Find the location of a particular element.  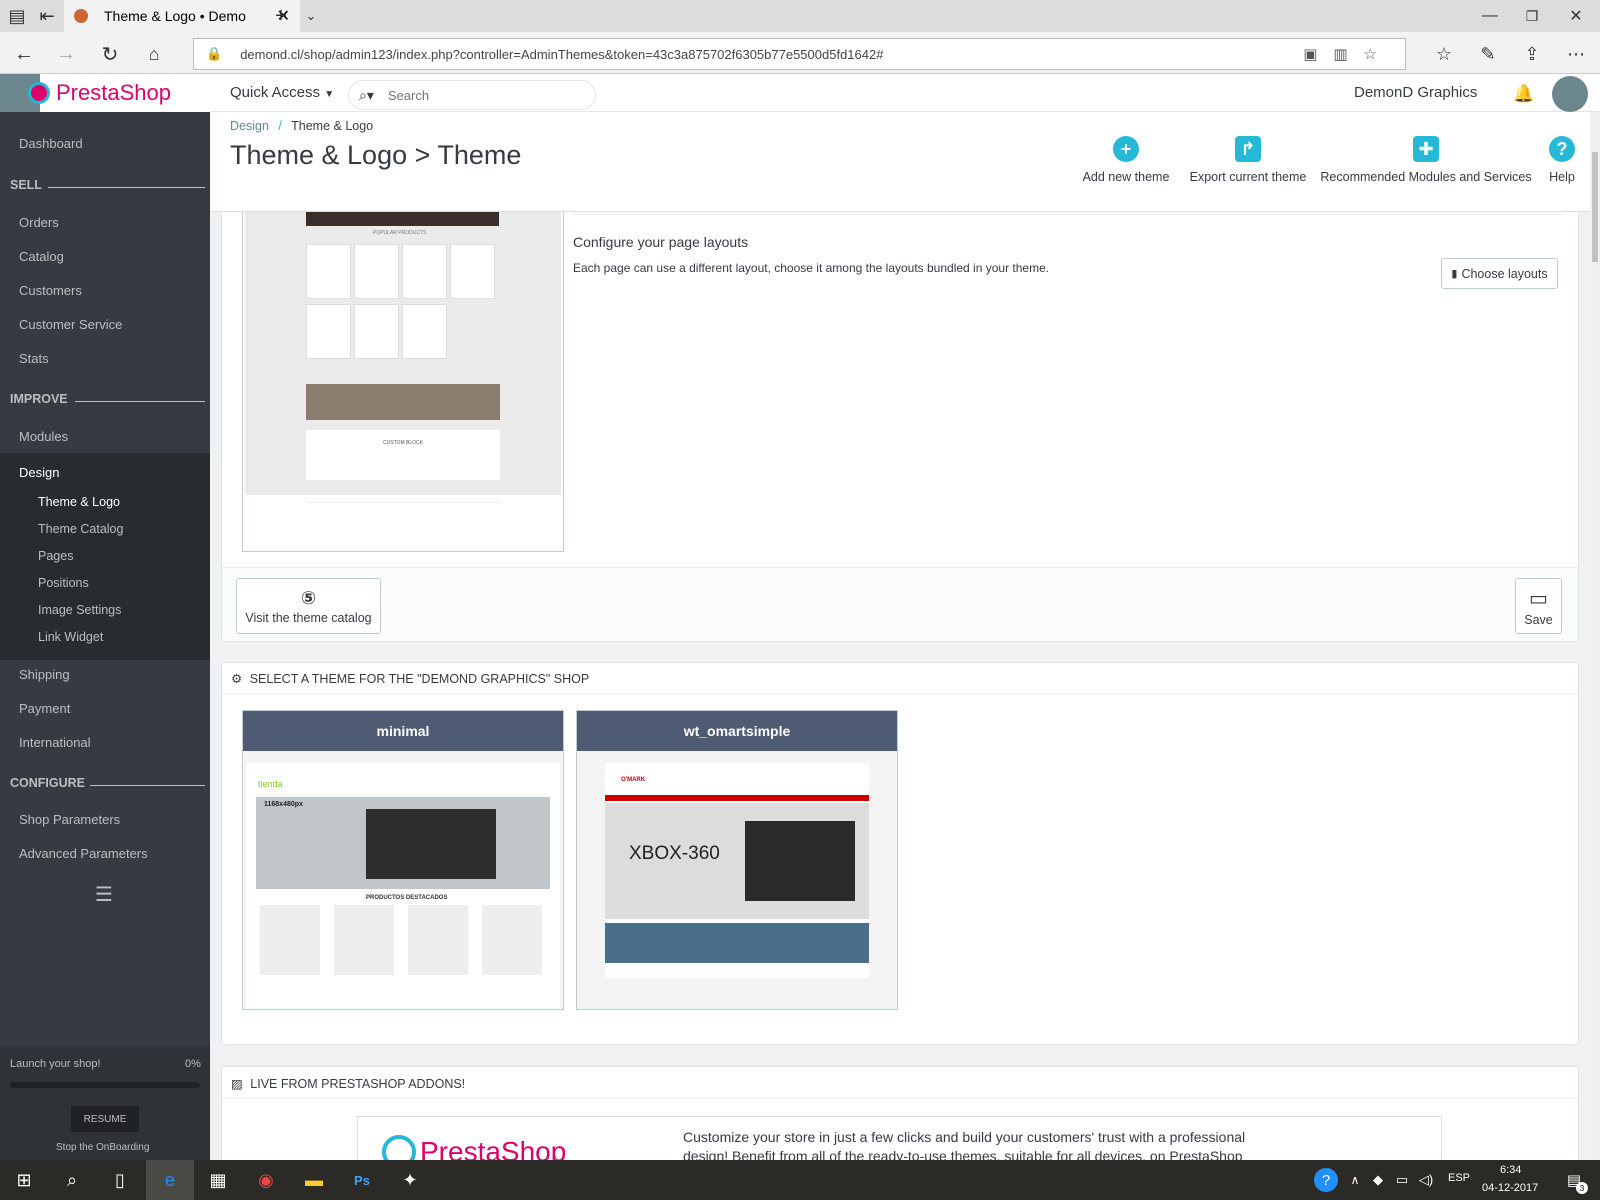

windows-start-icon: ⊞ is located at coordinates (24, 1180).